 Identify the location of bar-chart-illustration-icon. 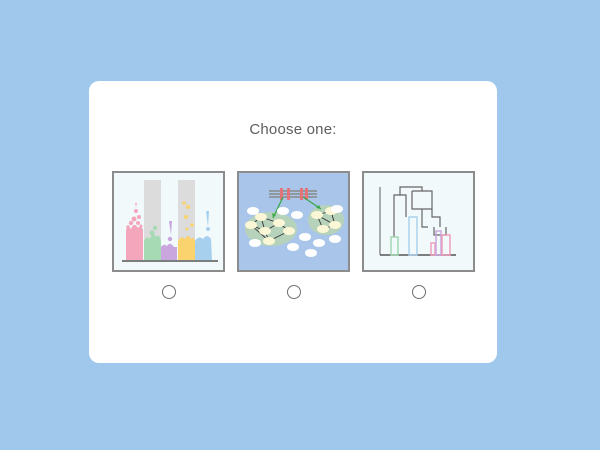
(168, 221).